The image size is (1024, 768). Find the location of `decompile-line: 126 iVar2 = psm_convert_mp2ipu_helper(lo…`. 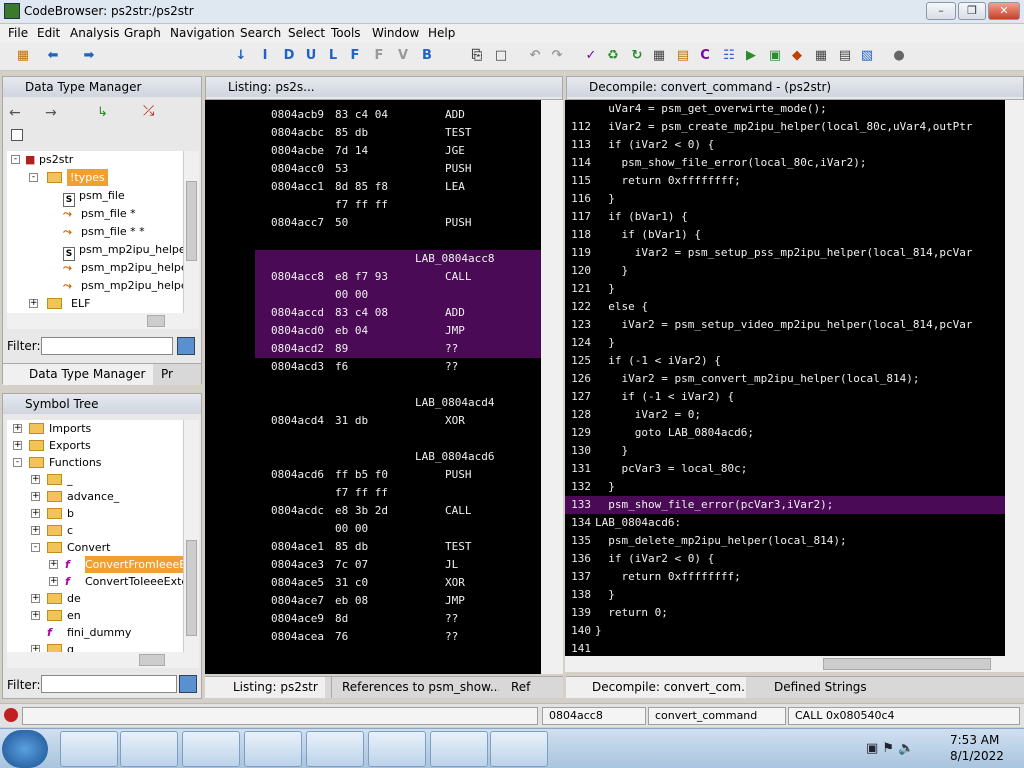

decompile-line: 126 iVar2 = psm_convert_mp2ipu_helper(lo… is located at coordinates (785, 379).